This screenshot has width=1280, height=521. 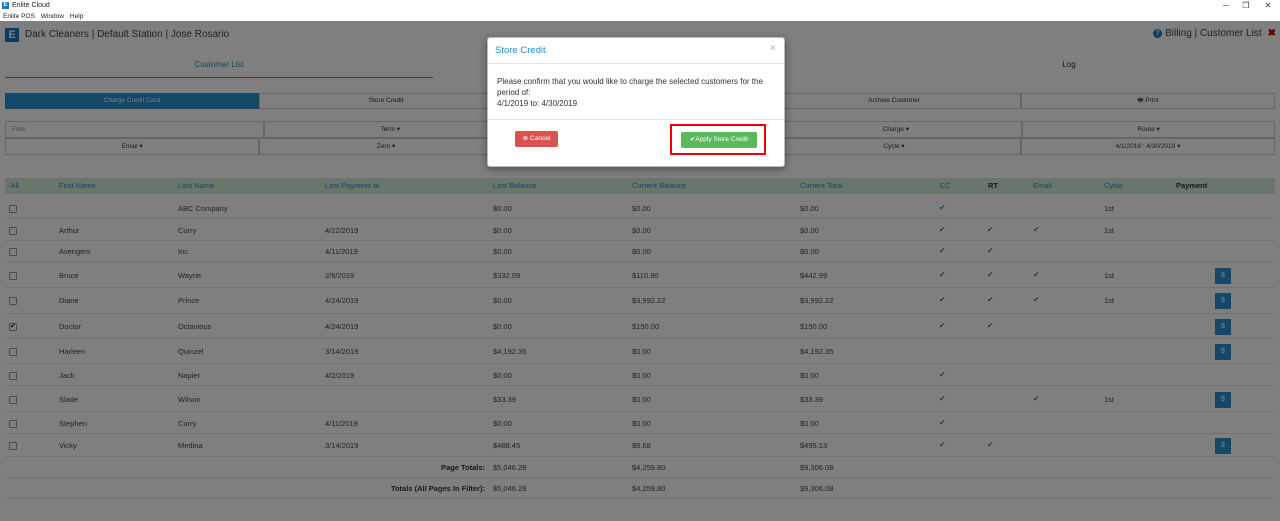 I want to click on menu-enlite-pos: Enlite POS, so click(x=19, y=16).